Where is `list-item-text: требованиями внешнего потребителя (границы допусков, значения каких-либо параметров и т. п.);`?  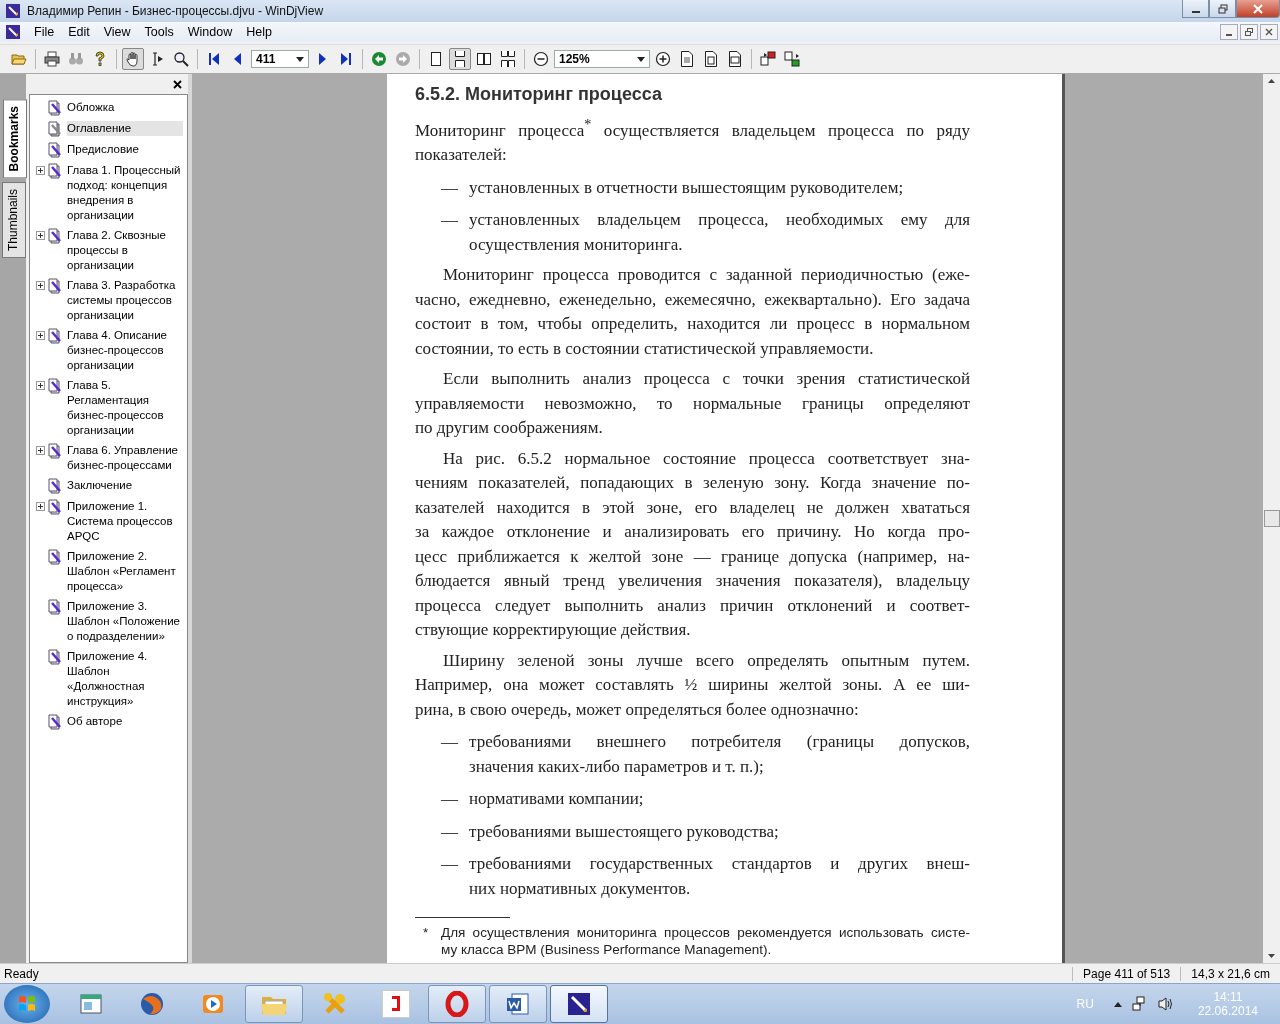
list-item-text: требованиями внешнего потребителя (границы допусков, значения каких-либо параметров и т. п.); is located at coordinates (719, 754).